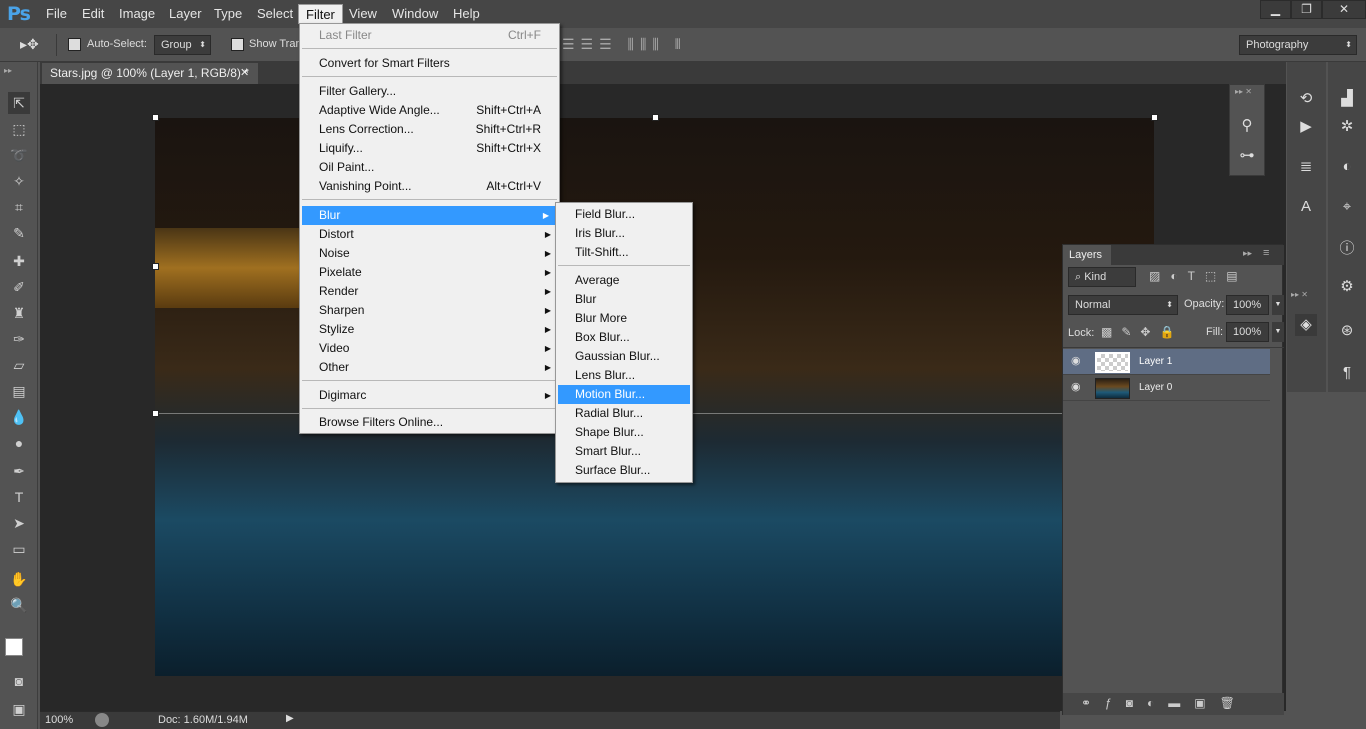  What do you see at coordinates (19, 181) in the screenshot?
I see `magic-wand-tool-icon: ✧` at bounding box center [19, 181].